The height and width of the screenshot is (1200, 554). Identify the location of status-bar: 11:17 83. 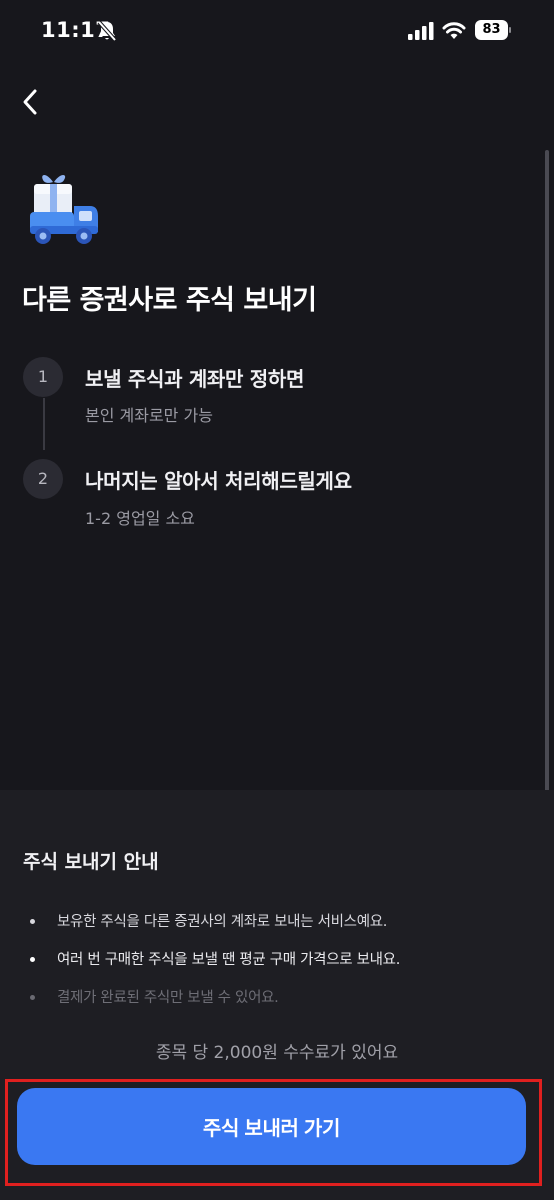
(277, 31).